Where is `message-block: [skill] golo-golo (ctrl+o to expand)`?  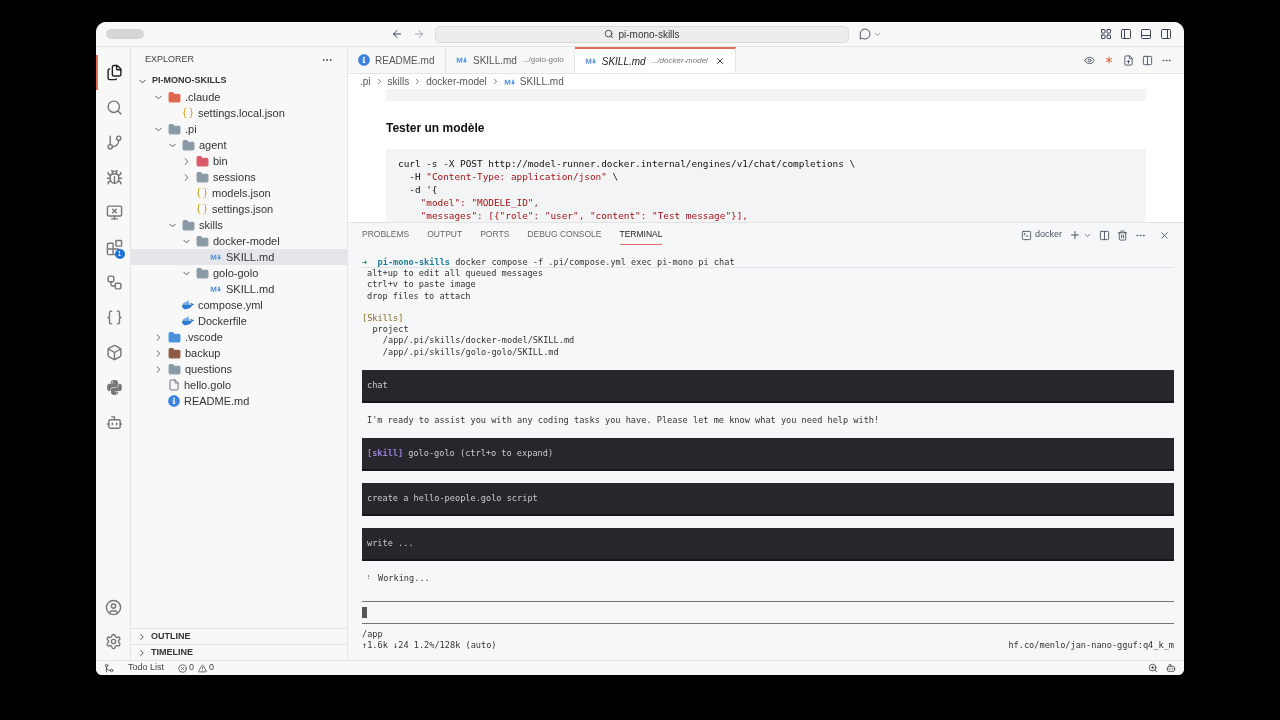 message-block: [skill] golo-golo (ctrl+o to expand) is located at coordinates (768, 455).